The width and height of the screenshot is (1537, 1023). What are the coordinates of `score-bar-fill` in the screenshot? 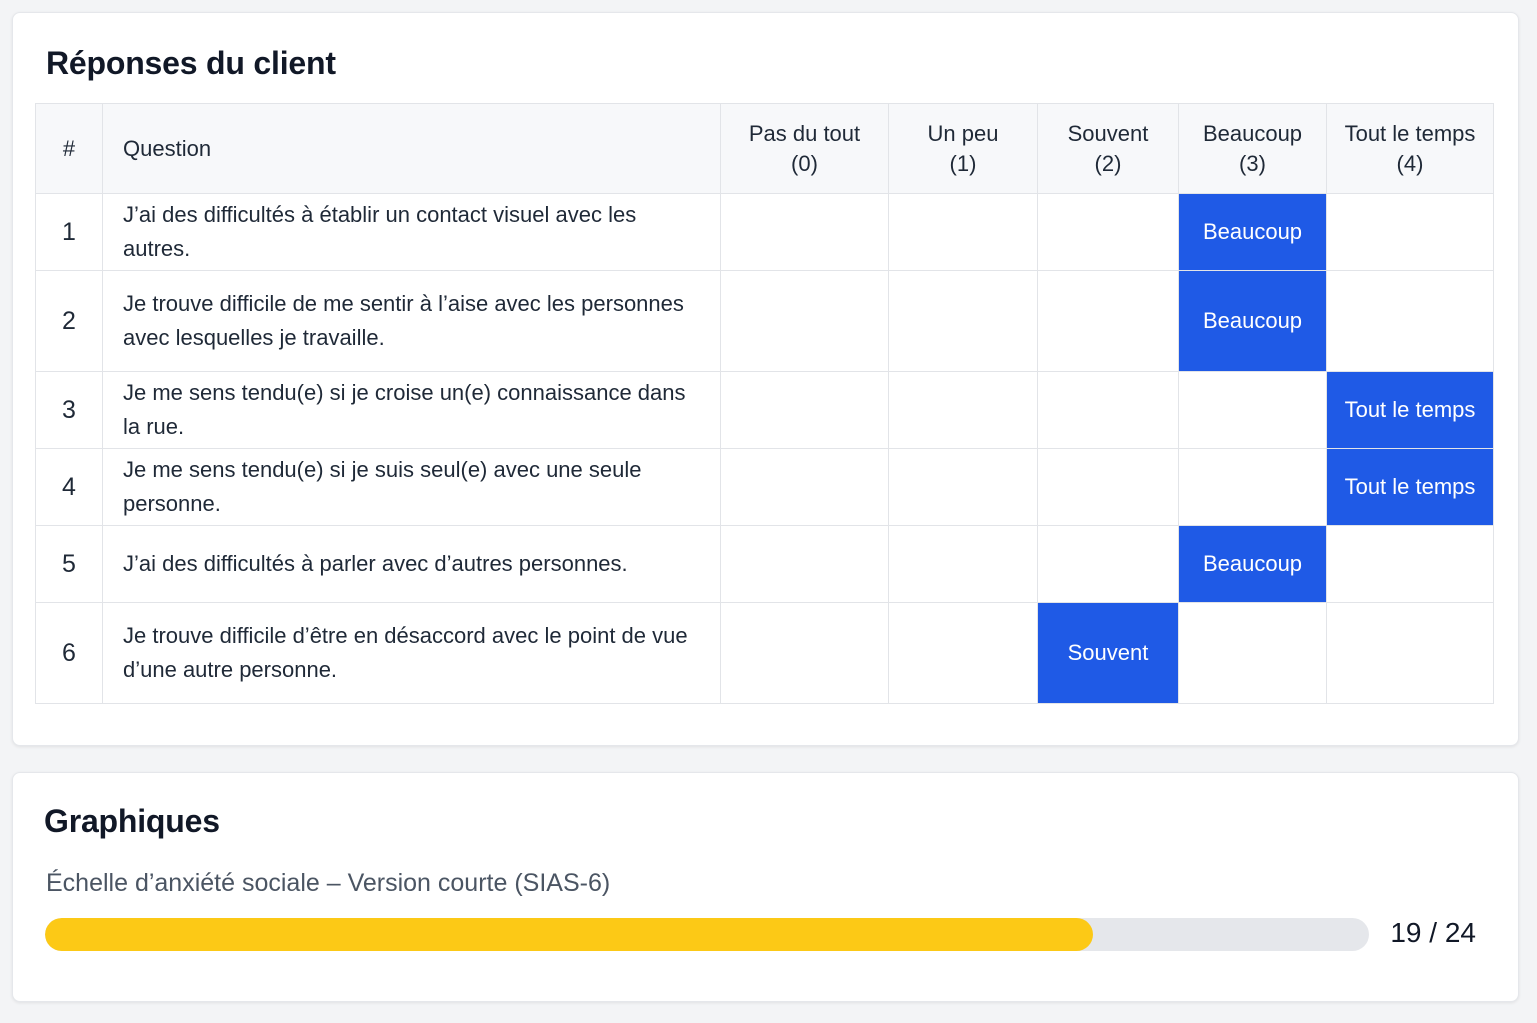 It's located at (569, 934).